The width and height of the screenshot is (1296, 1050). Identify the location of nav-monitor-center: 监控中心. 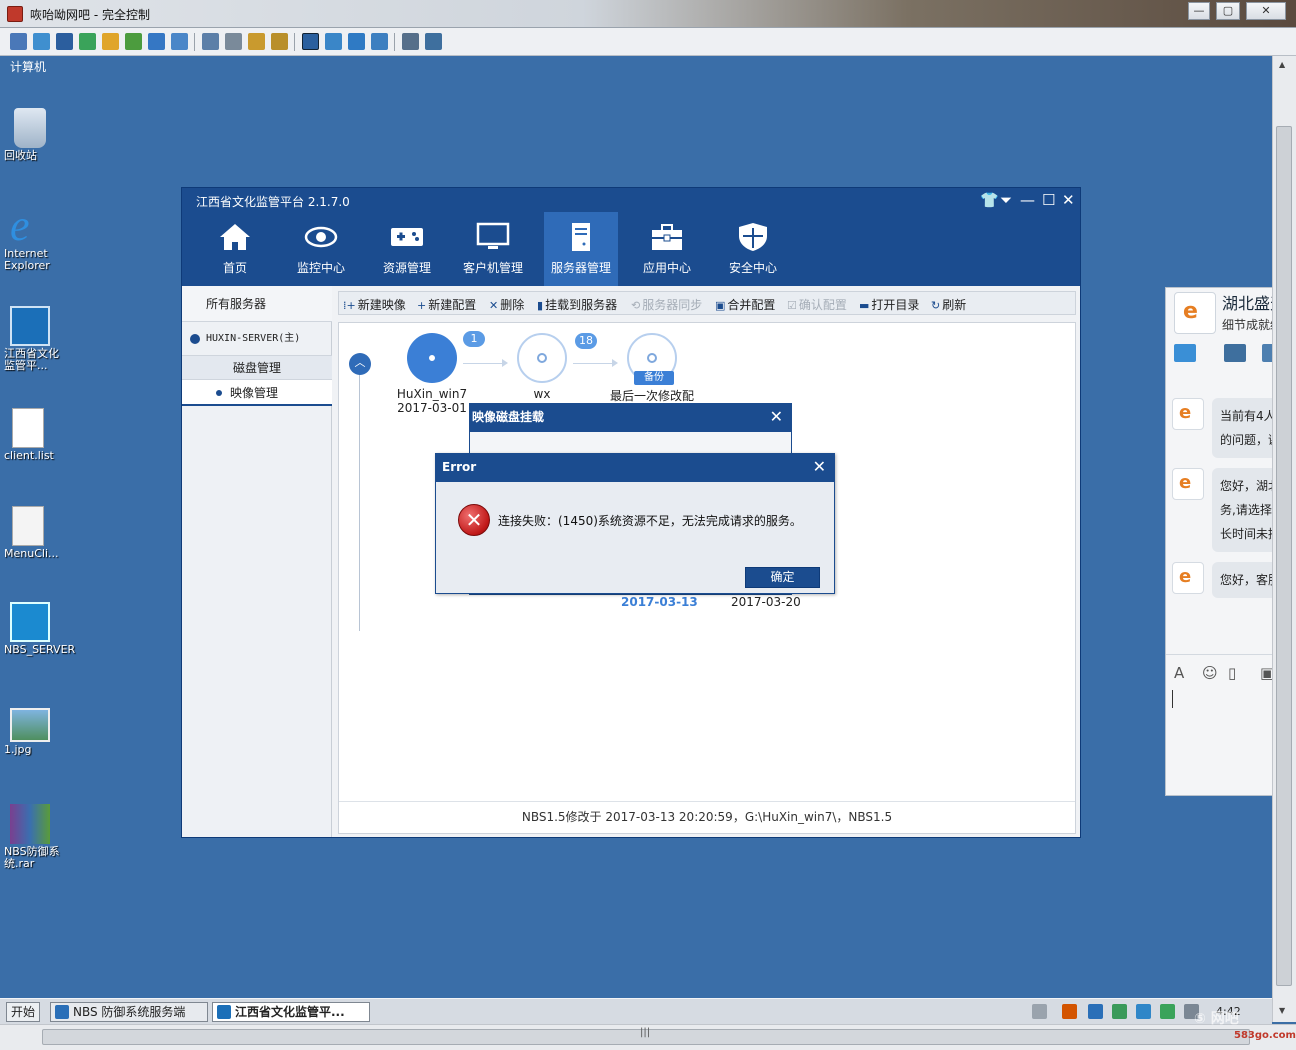
(321, 249).